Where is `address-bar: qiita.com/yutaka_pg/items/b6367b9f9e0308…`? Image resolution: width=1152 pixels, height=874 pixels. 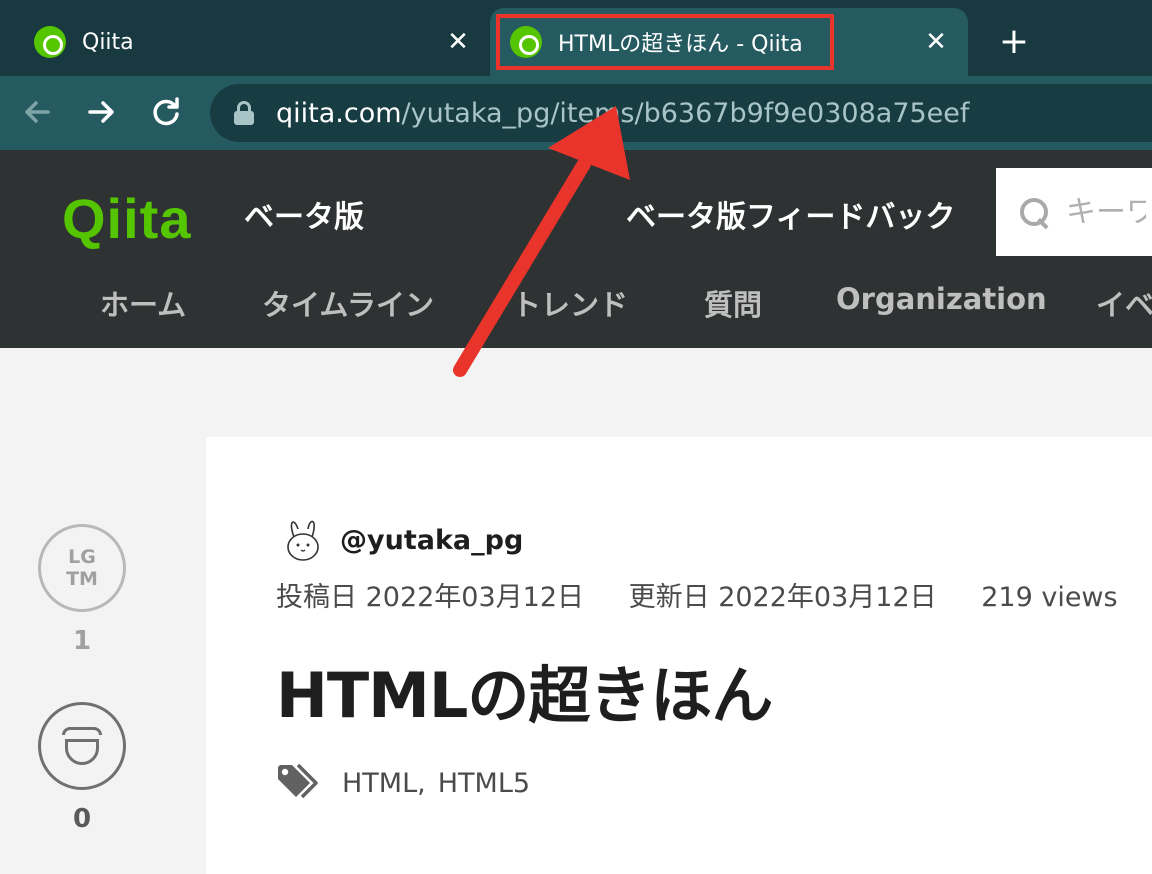 address-bar: qiita.com/yutaka_pg/items/b6367b9f9e0308… is located at coordinates (681, 113).